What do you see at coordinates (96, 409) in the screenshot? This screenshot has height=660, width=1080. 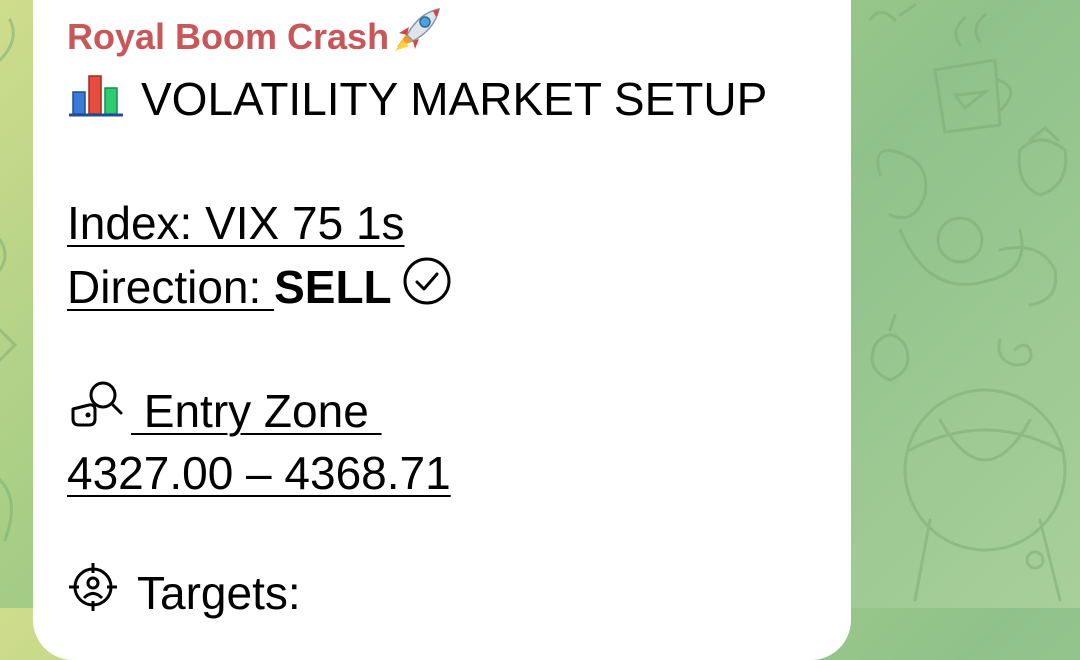 I see `search-tag-icon` at bounding box center [96, 409].